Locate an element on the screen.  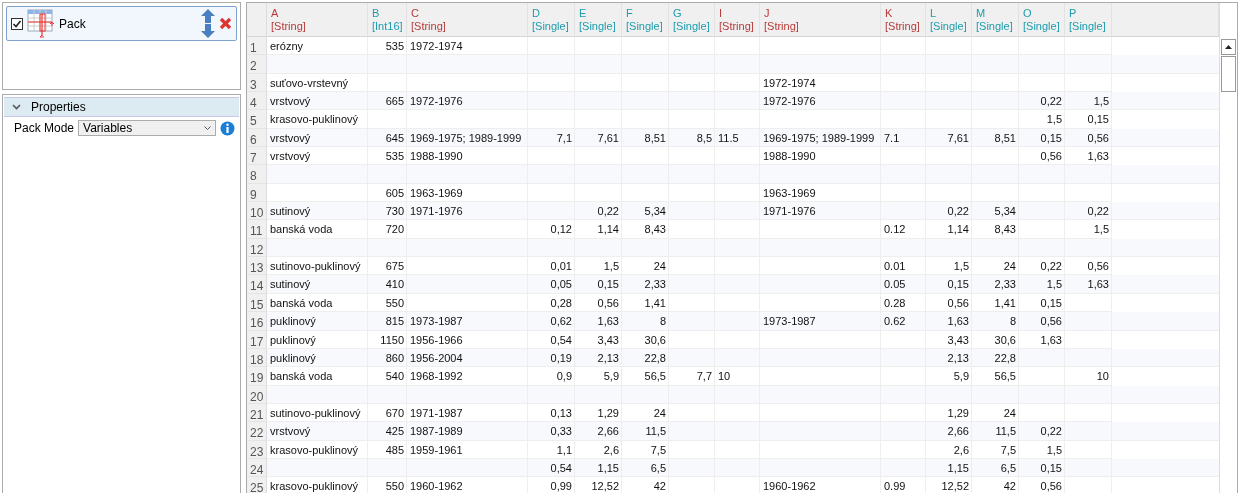
table-cell: 1,1 is located at coordinates (551, 449).